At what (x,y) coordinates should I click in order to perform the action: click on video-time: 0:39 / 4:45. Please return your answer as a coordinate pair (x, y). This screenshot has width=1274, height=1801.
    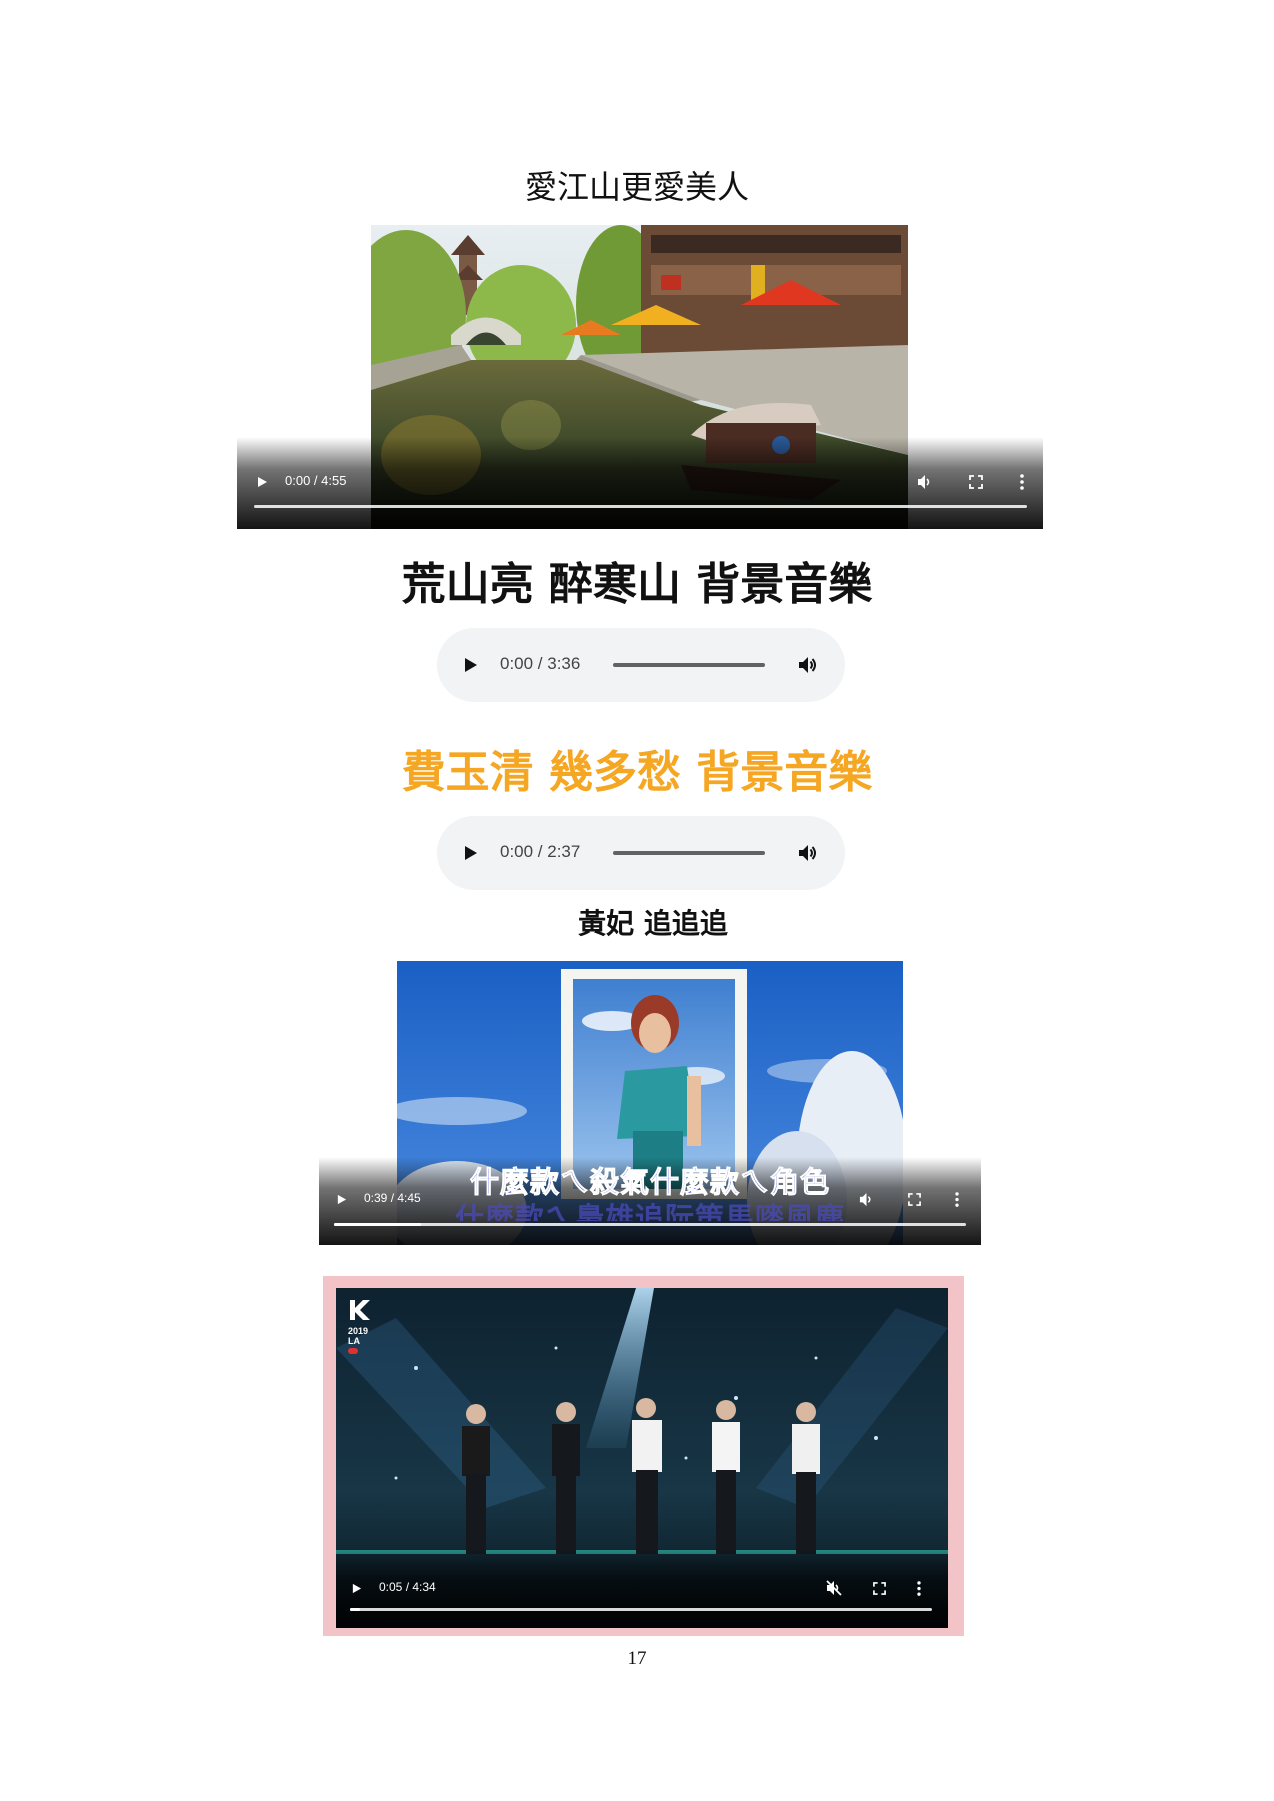
    Looking at the image, I should click on (392, 1198).